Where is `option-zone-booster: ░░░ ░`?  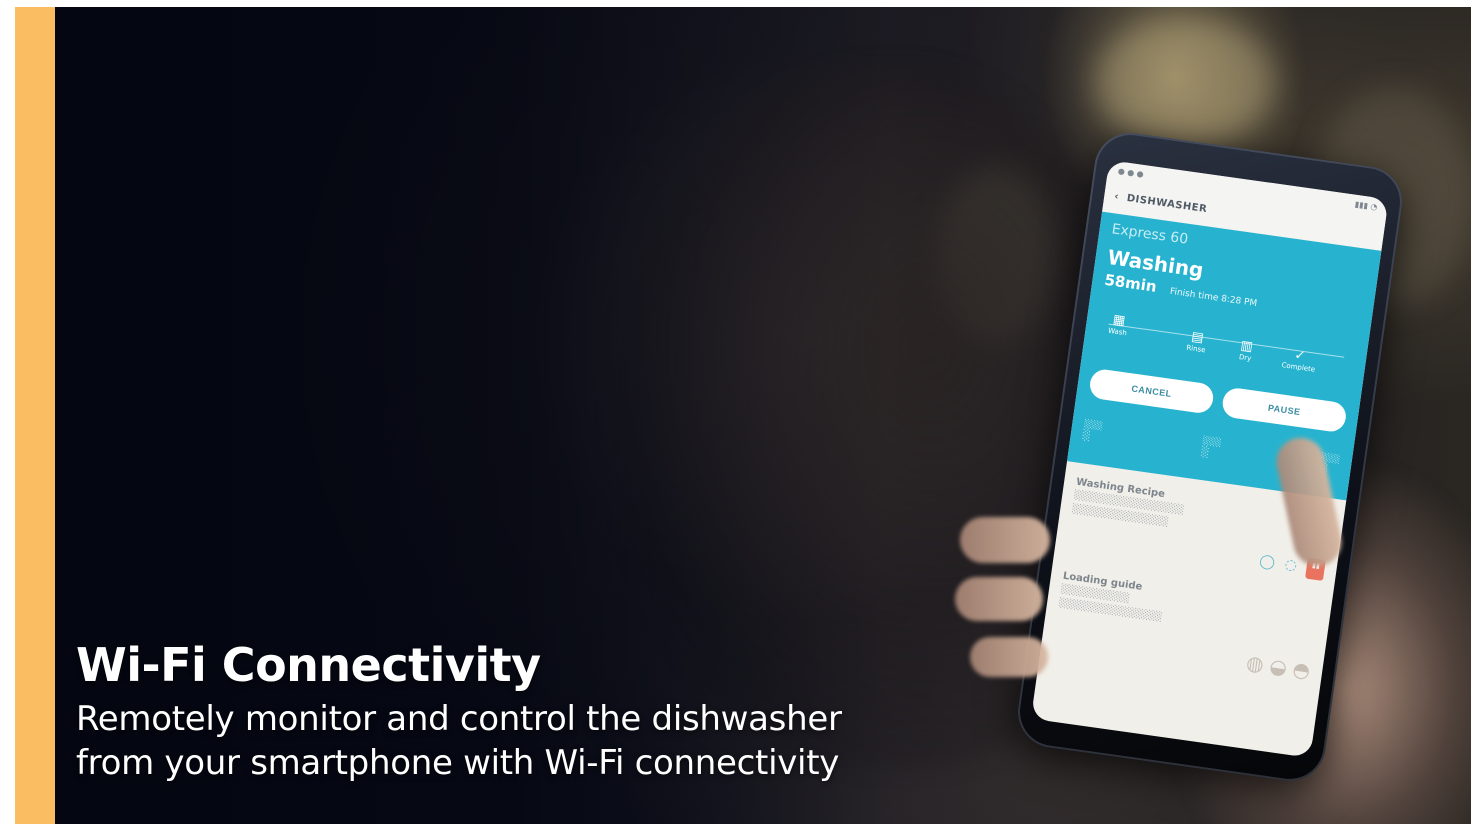 option-zone-booster: ░░░ ░ is located at coordinates (1211, 447).